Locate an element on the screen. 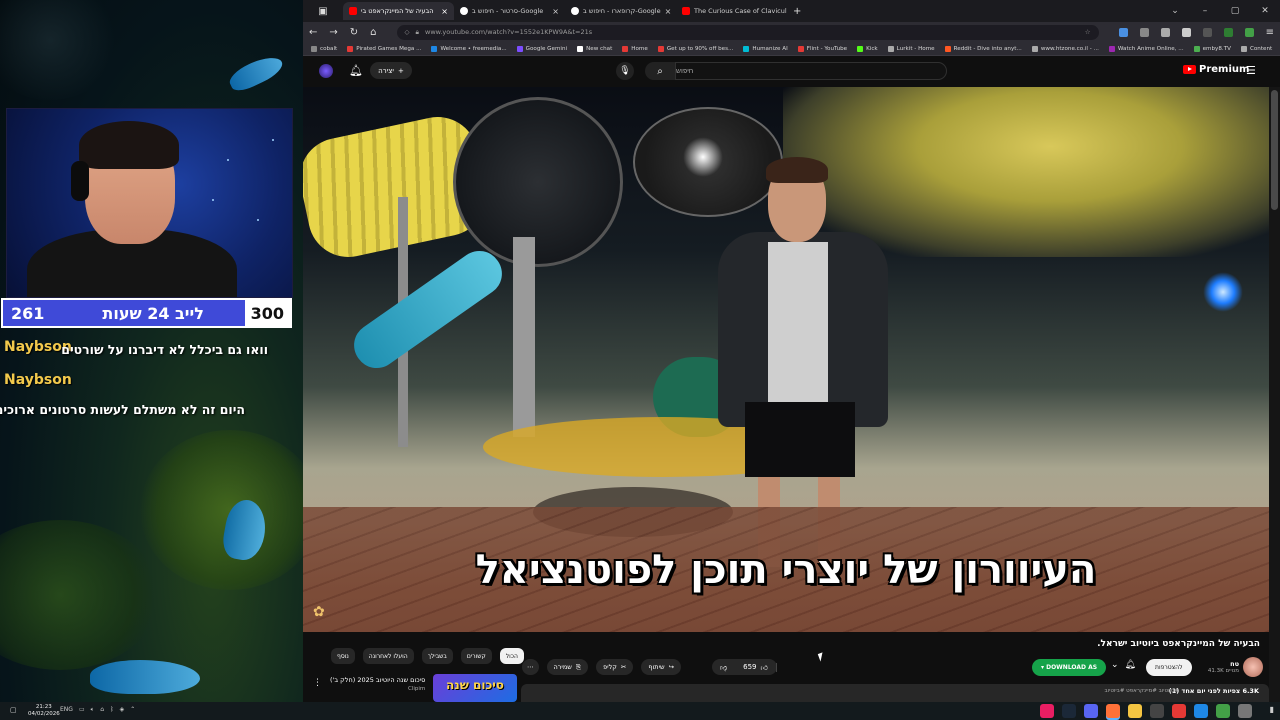 Image resolution: width=1280 pixels, height=720 pixels. download-as-button: ▾ DOWNLOAD AS is located at coordinates (1069, 667).